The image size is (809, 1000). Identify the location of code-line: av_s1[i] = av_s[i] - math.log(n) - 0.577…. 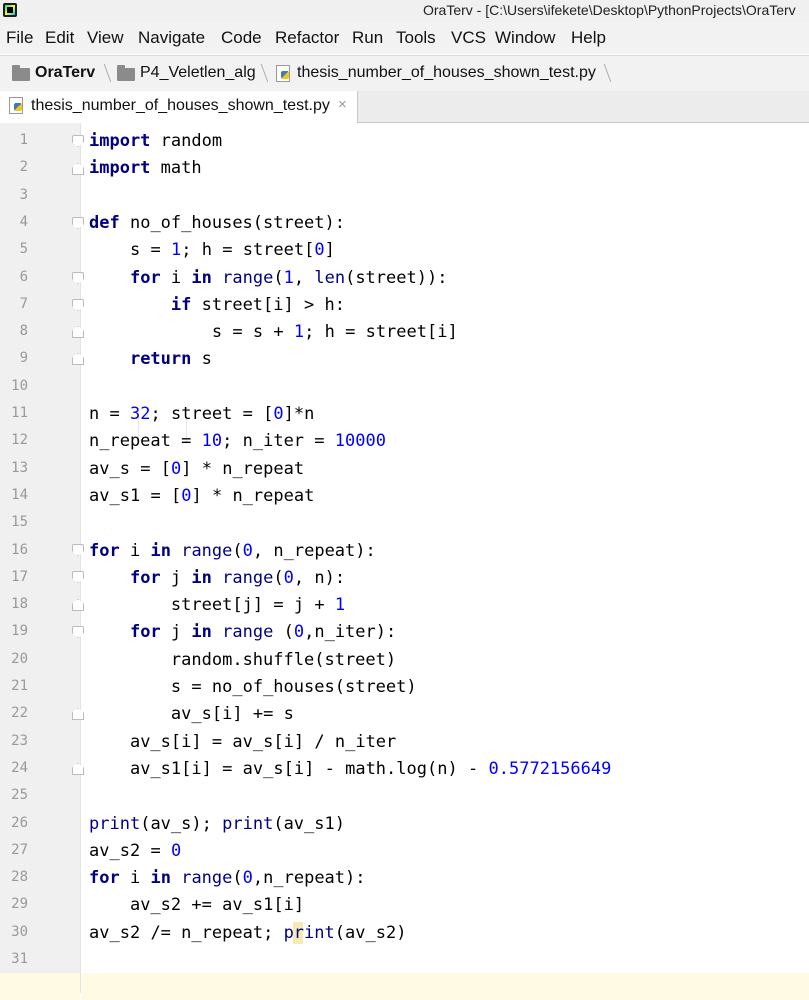
(350, 769).